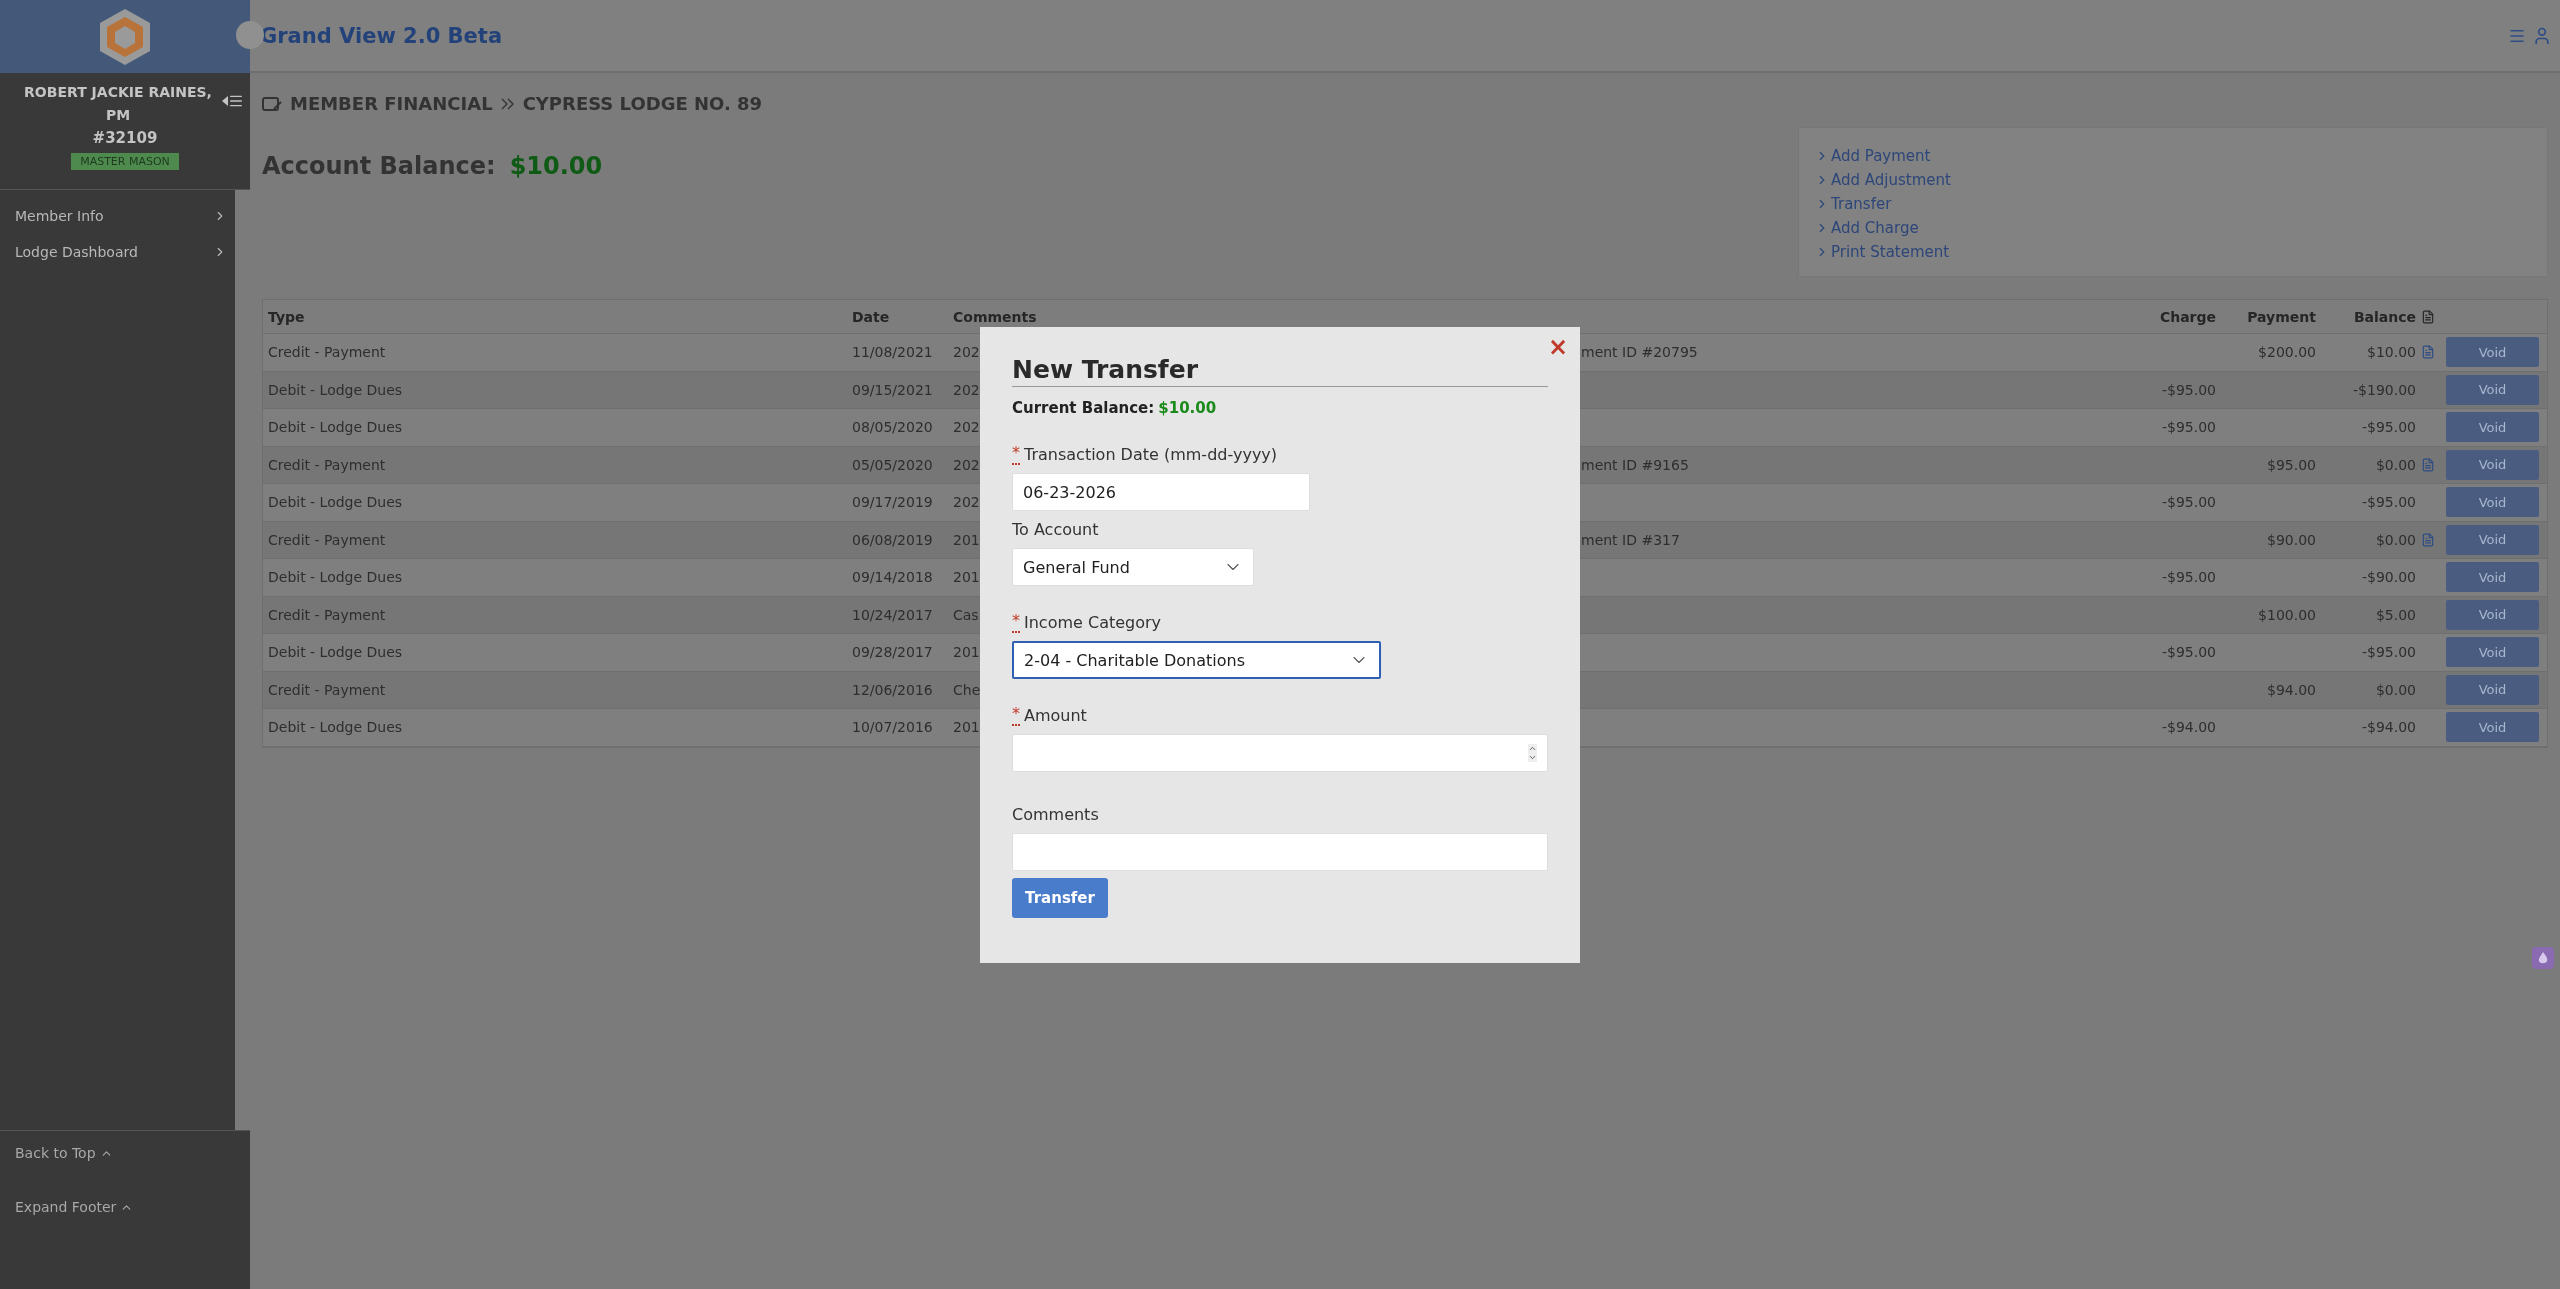  Describe the element at coordinates (1867, 228) in the screenshot. I see `action-link: Add Charge` at that location.